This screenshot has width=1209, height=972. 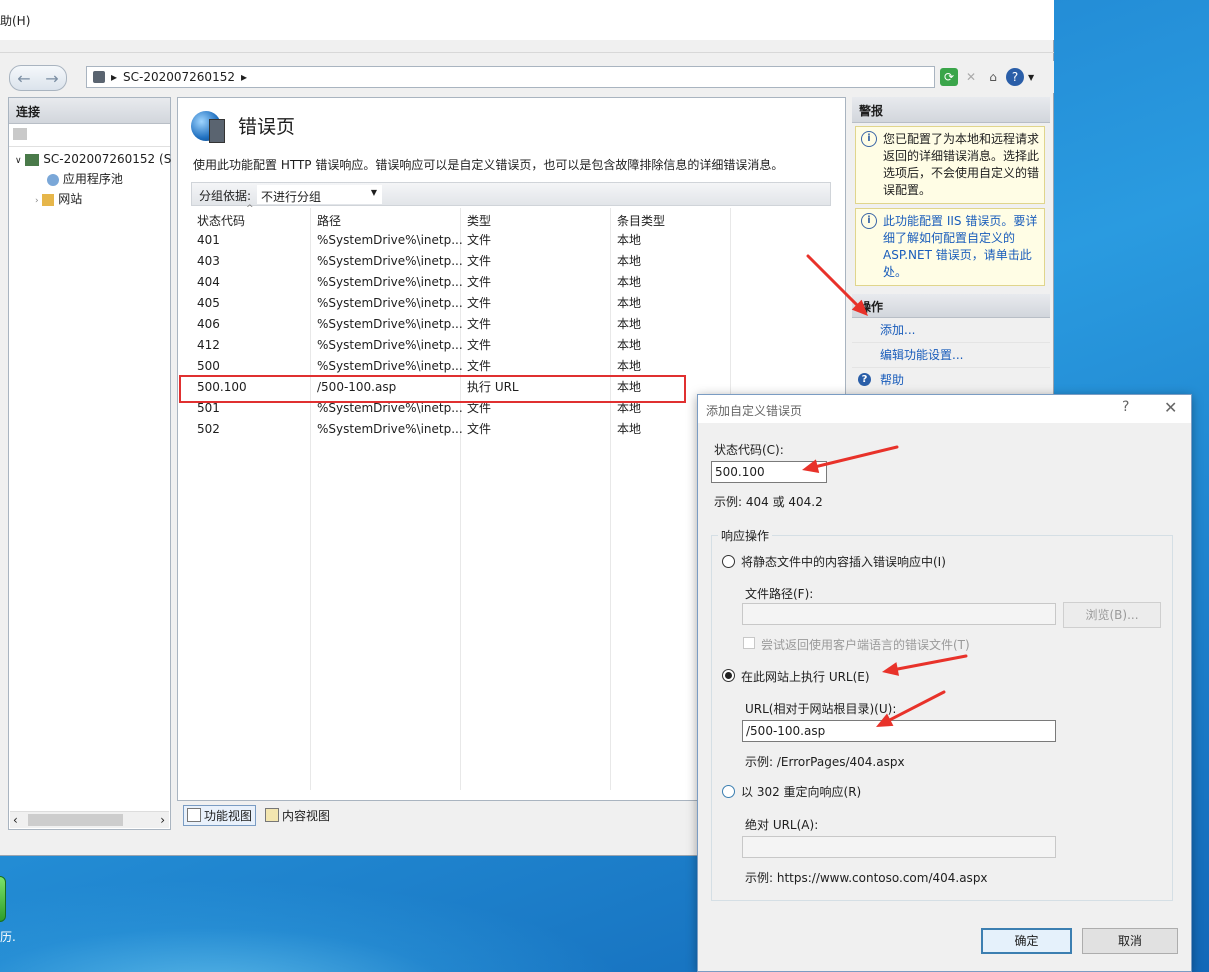 What do you see at coordinates (993, 77) in the screenshot?
I see `home-icon: ⌂` at bounding box center [993, 77].